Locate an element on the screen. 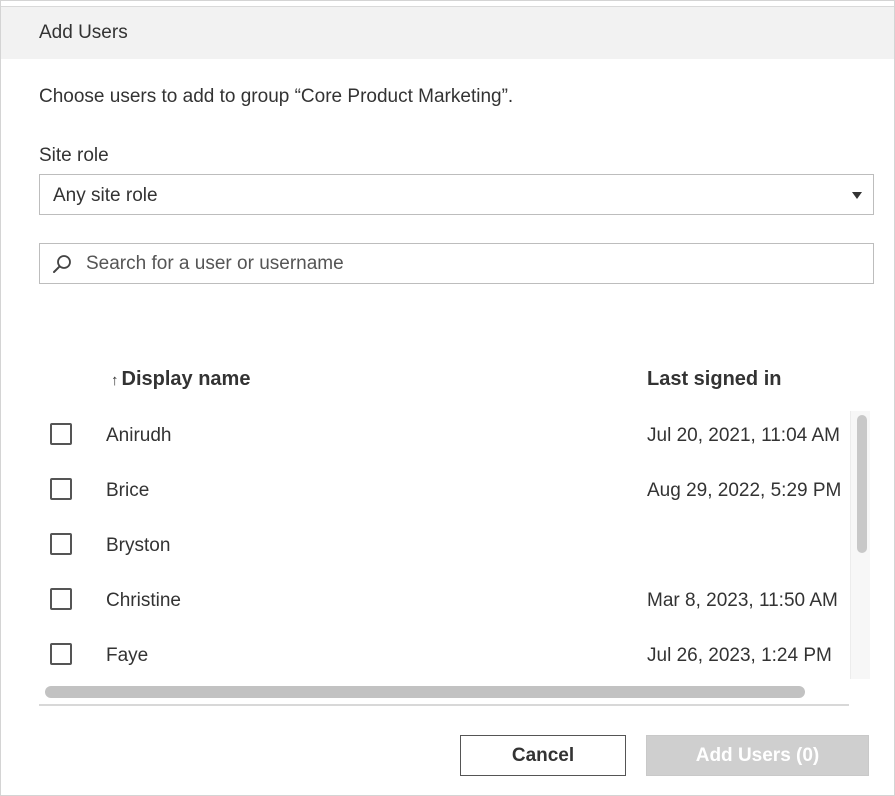 The width and height of the screenshot is (895, 796). search-input is located at coordinates (471, 263).